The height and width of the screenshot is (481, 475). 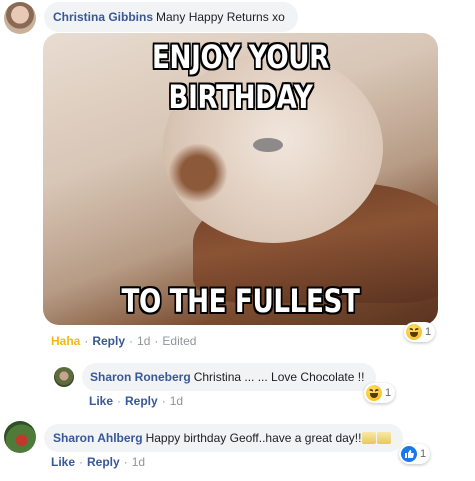 What do you see at coordinates (65, 341) in the screenshot?
I see `haha-reaction-button: Haha` at bounding box center [65, 341].